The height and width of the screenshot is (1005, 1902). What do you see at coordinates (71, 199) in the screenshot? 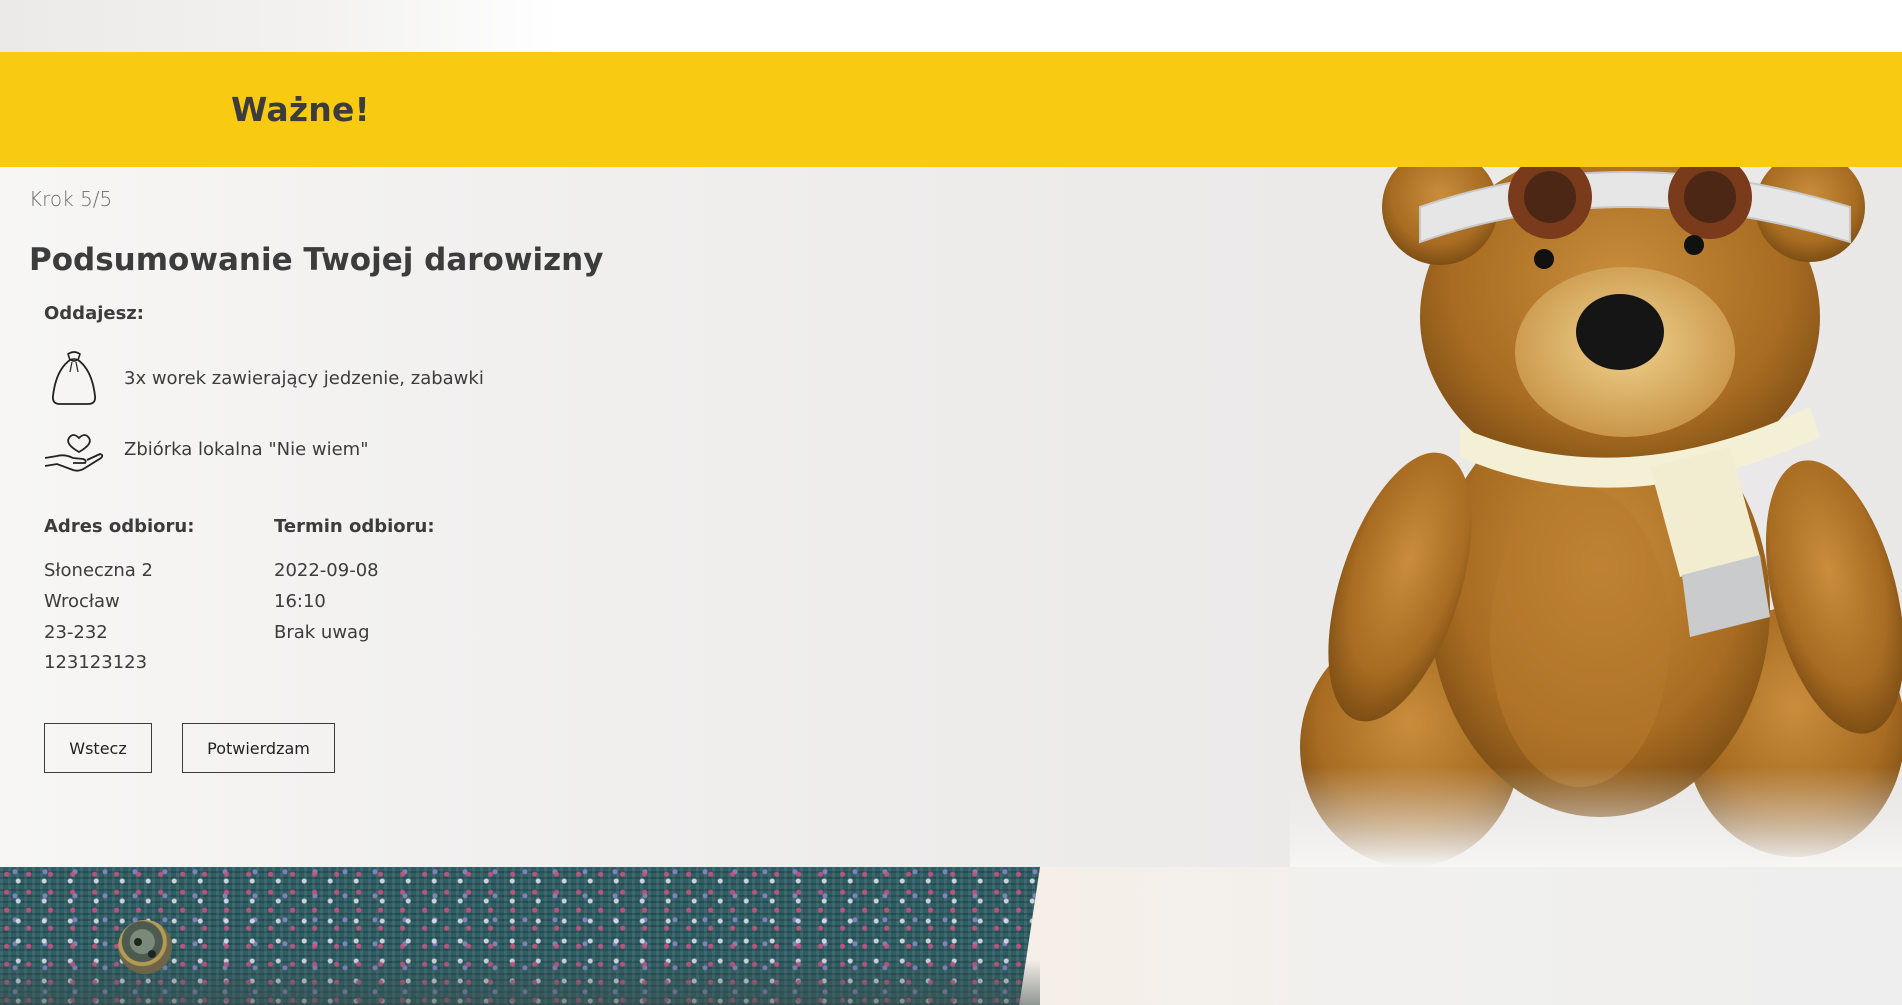
I see `step-indicator: Krok 5/5` at bounding box center [71, 199].